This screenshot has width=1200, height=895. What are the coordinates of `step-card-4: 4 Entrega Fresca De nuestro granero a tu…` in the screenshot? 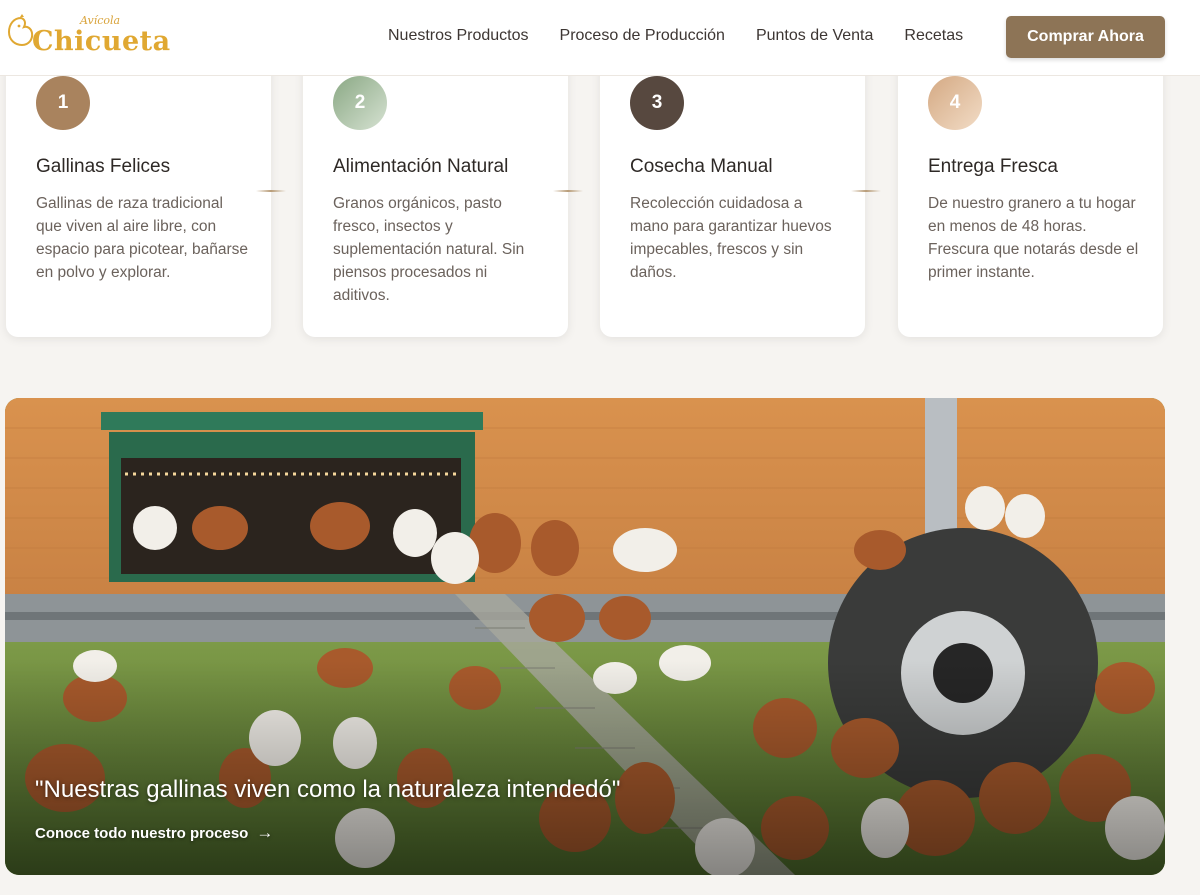 It's located at (1030, 188).